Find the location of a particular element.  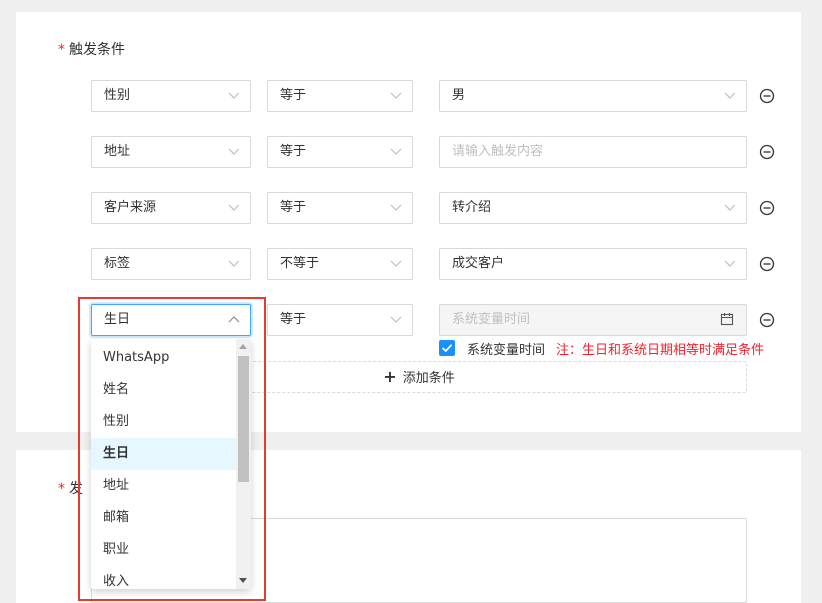

dropdown-option: 地址 is located at coordinates (163, 486).